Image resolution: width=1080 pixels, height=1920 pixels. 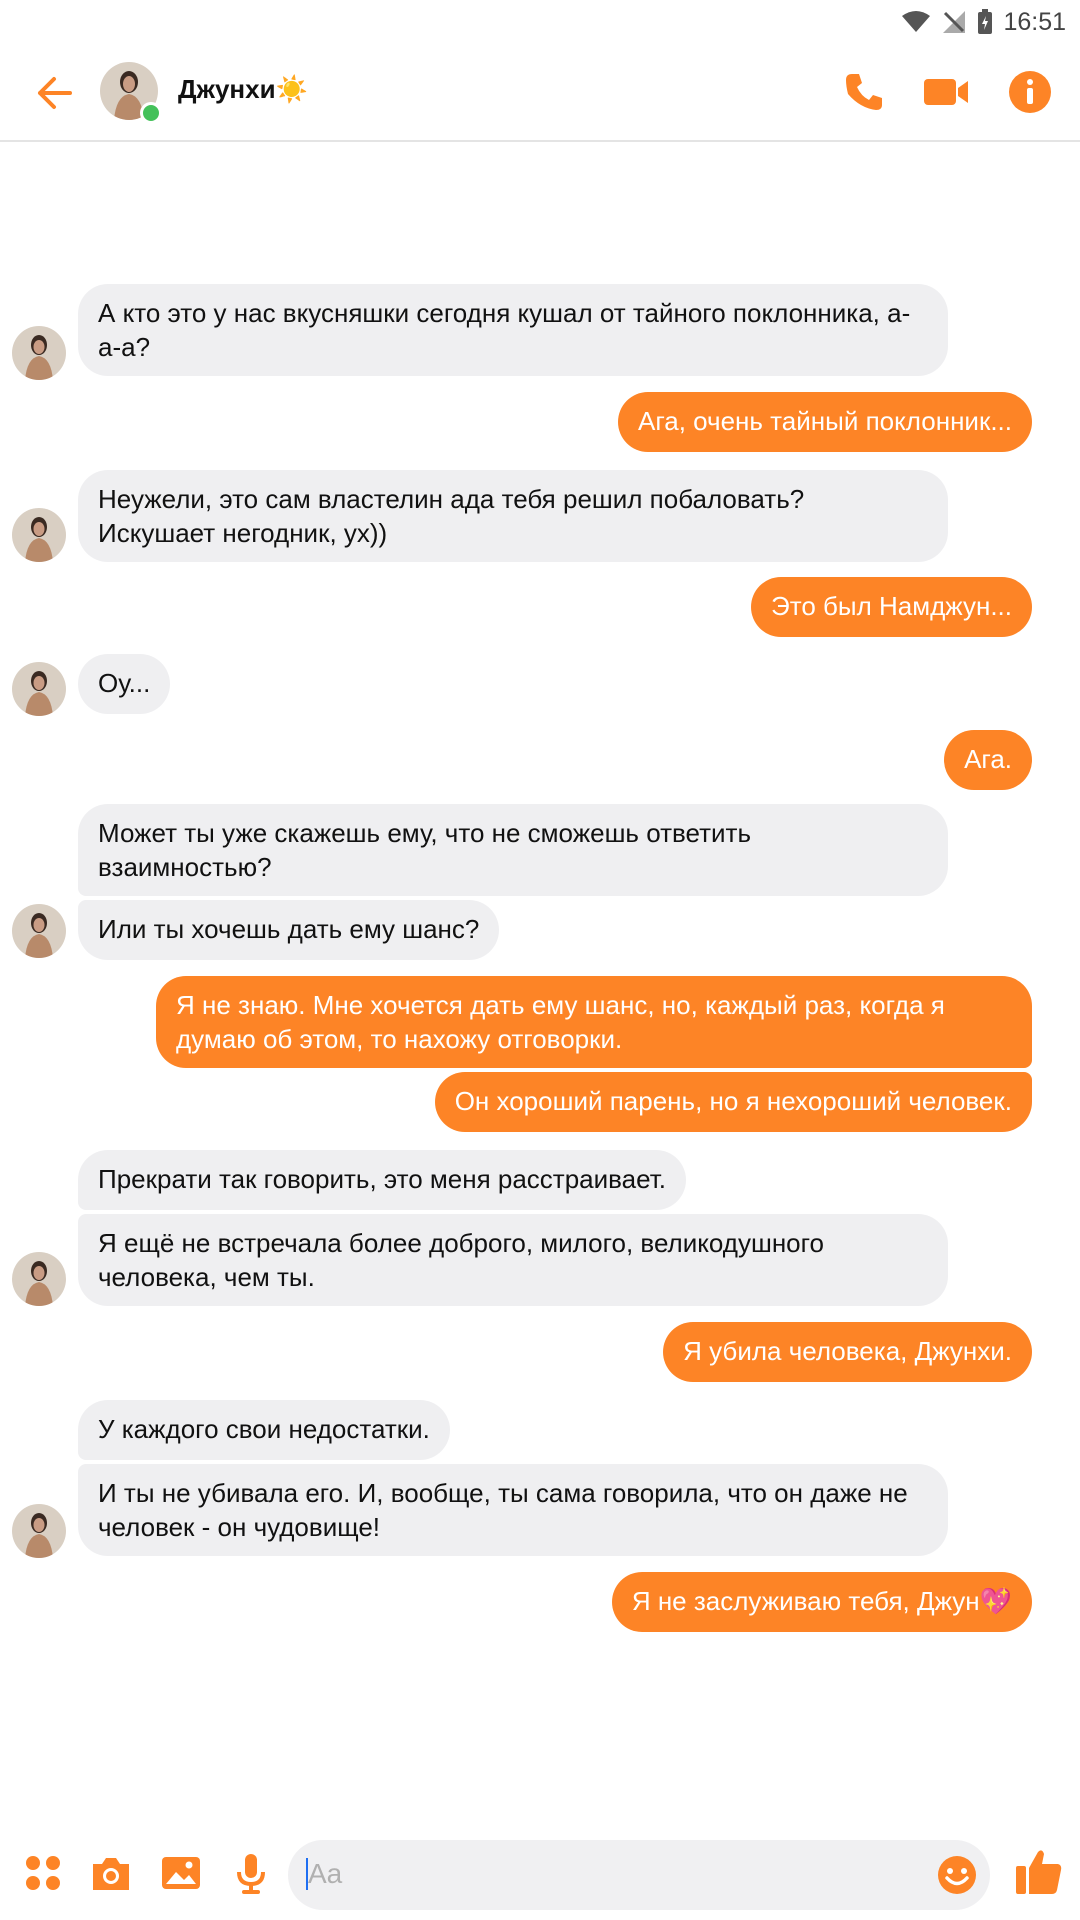 What do you see at coordinates (43, 1873) in the screenshot?
I see `apps-icon` at bounding box center [43, 1873].